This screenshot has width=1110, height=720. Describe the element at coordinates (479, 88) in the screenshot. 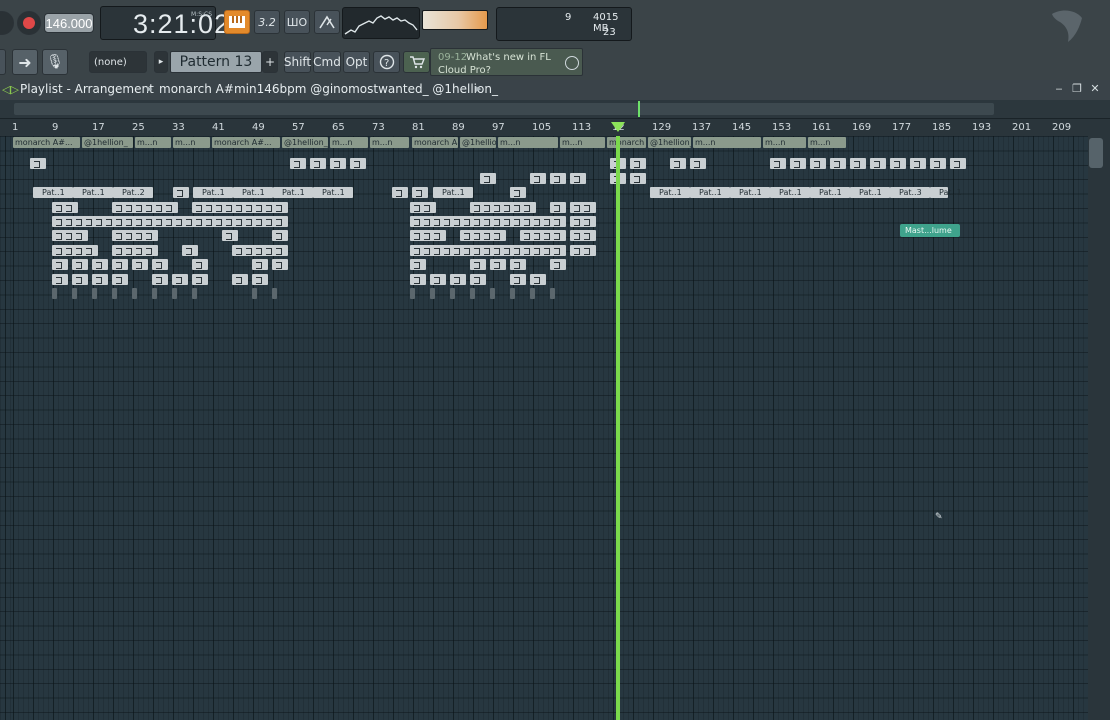

I see `song-menu-arrow: ▸` at that location.